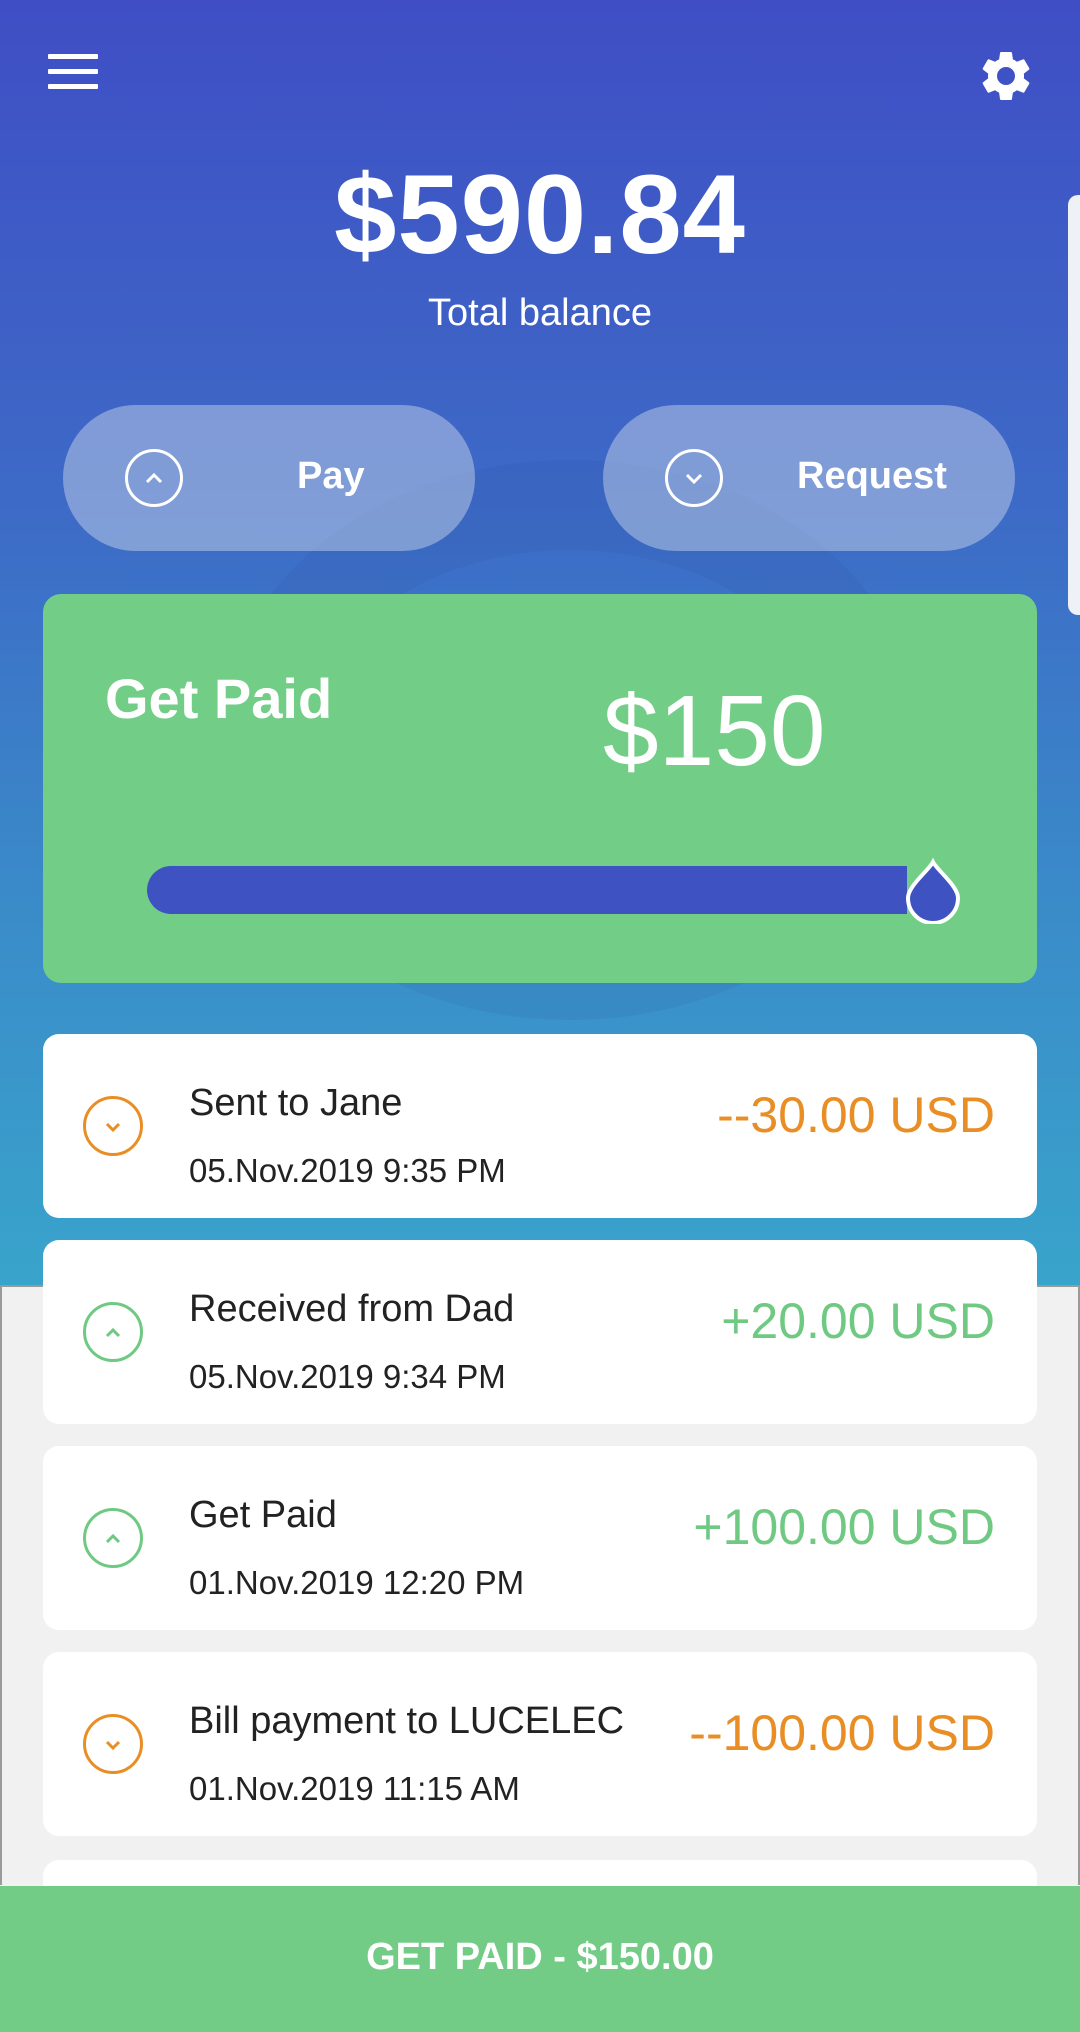  Describe the element at coordinates (296, 1103) in the screenshot. I see `transaction-title: Sent to Jane` at that location.